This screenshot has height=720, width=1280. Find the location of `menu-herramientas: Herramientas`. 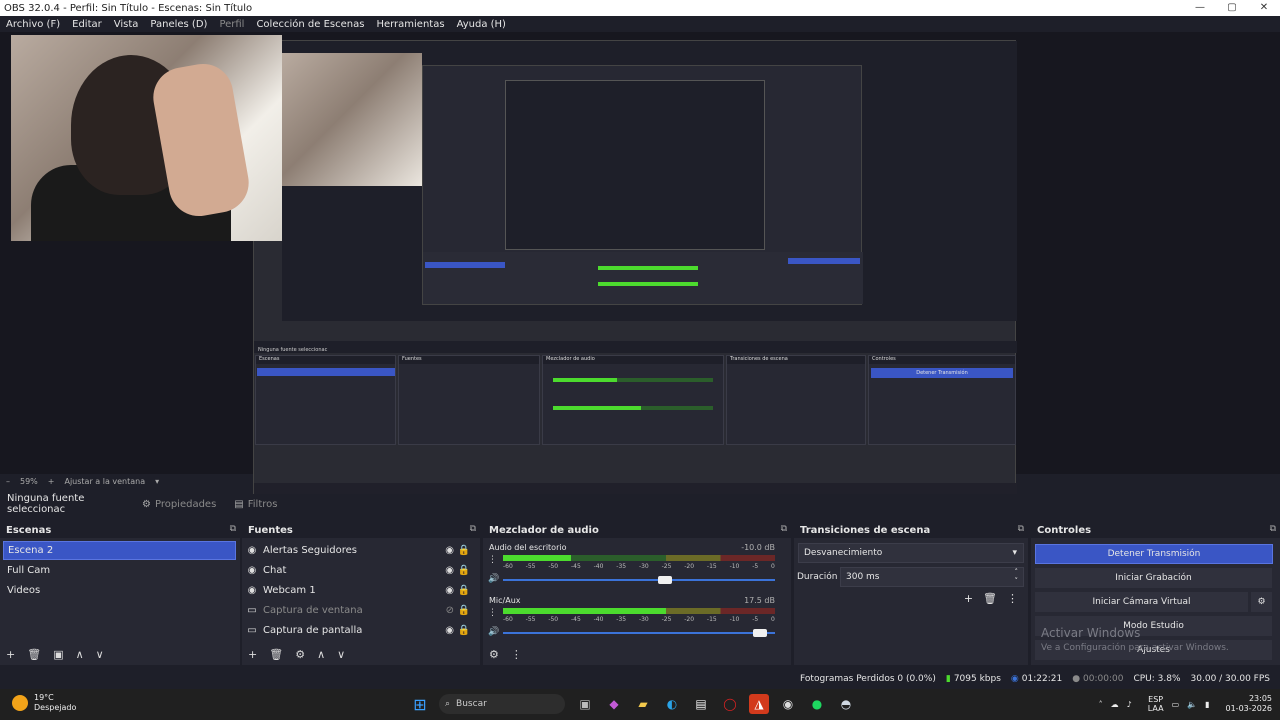

menu-herramientas: Herramientas is located at coordinates (410, 24).